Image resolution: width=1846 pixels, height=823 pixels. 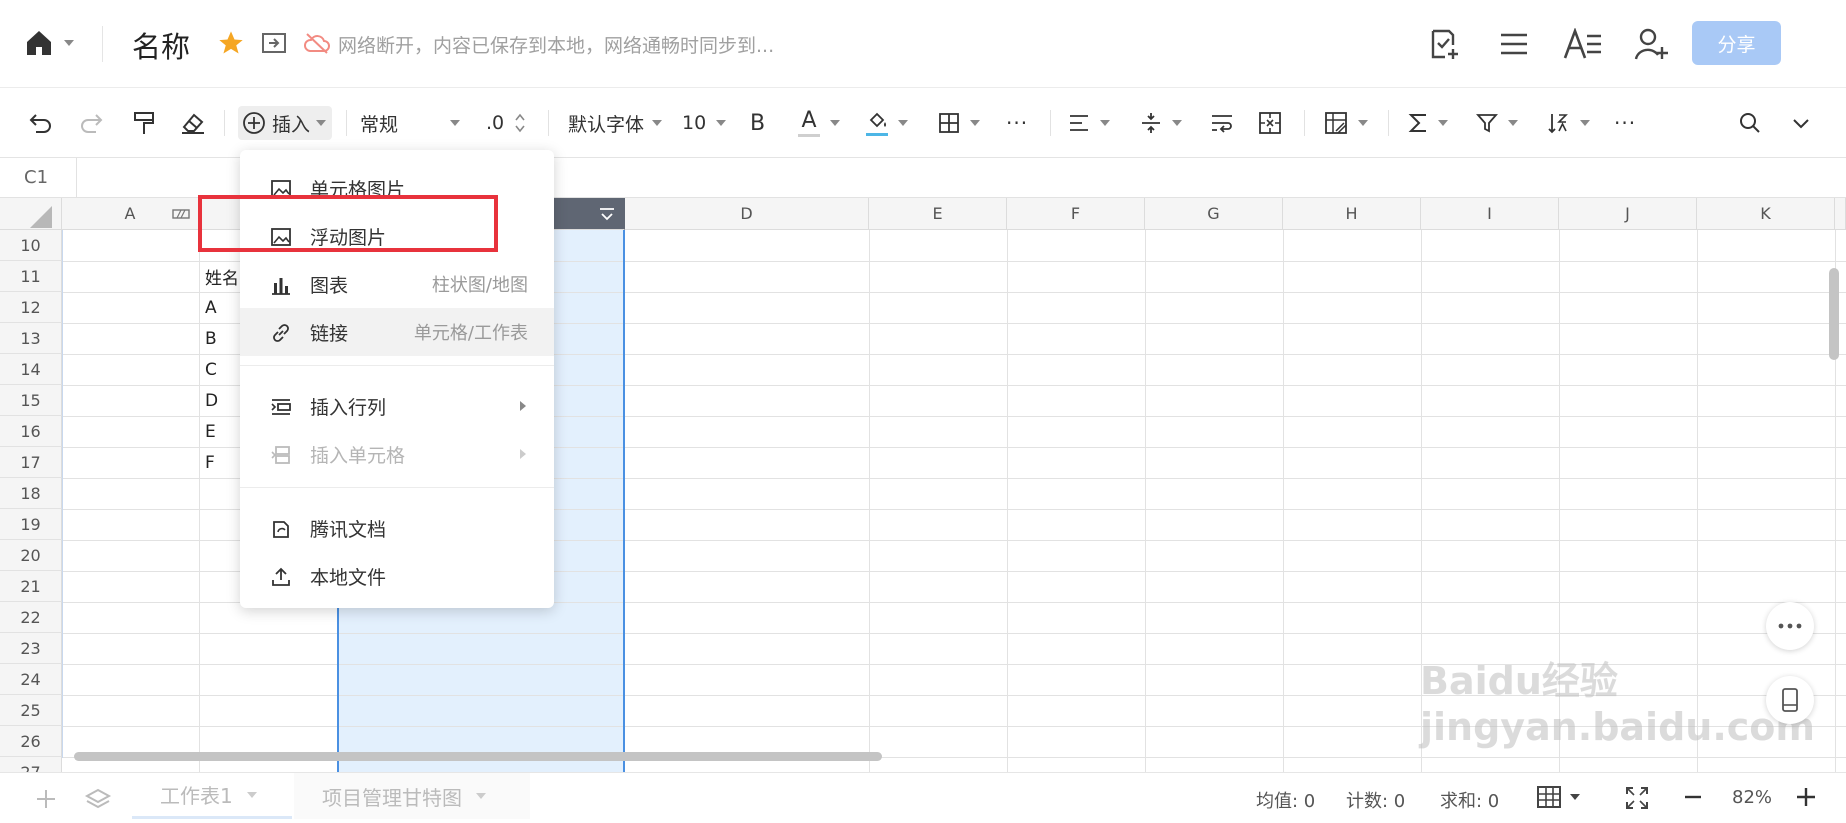 I want to click on decimal-stepper: .0, so click(x=506, y=123).